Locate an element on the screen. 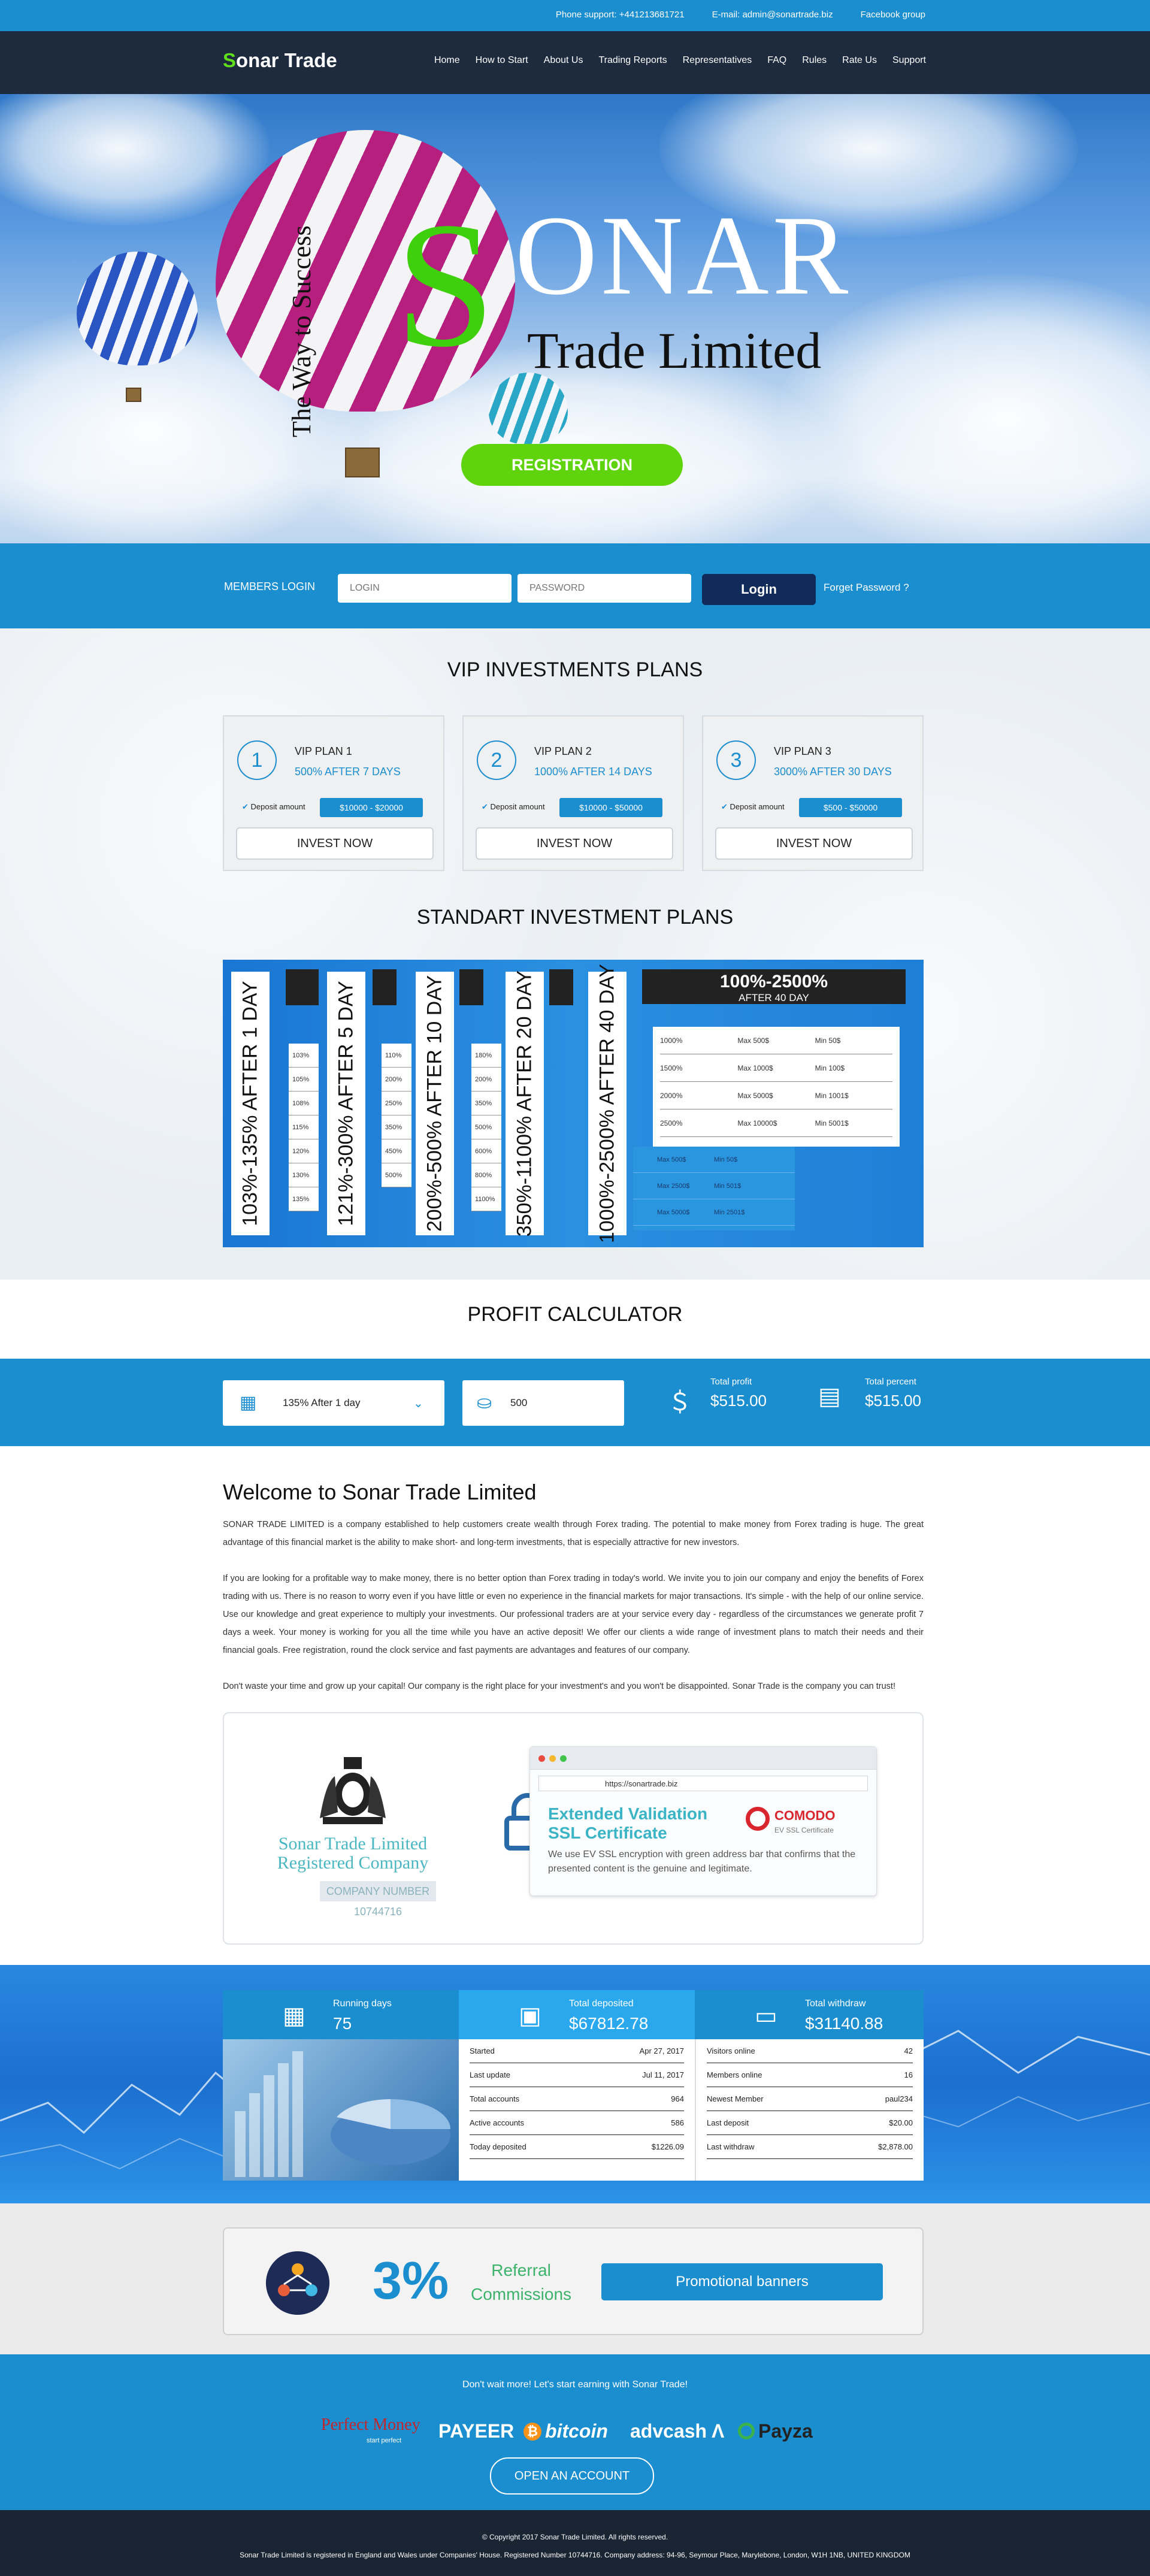 The width and height of the screenshot is (1150, 2576). login-button: Login is located at coordinates (759, 589).